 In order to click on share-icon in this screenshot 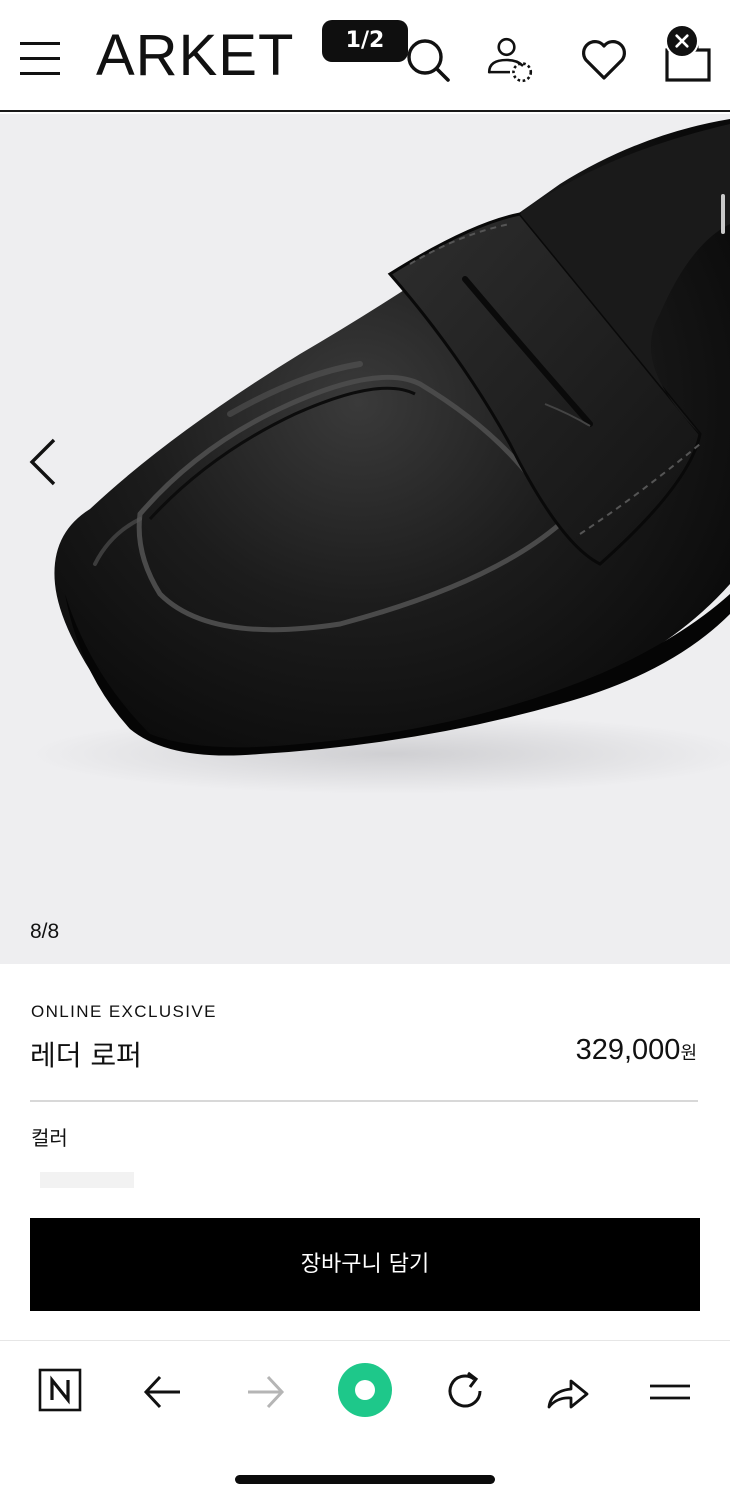, I will do `click(568, 1392)`.